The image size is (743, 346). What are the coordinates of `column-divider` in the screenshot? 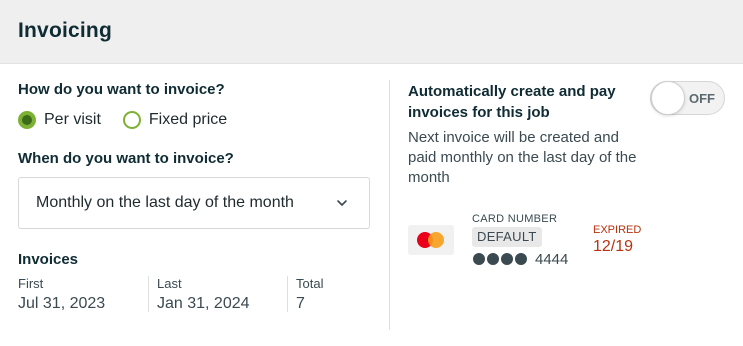 It's located at (389, 205).